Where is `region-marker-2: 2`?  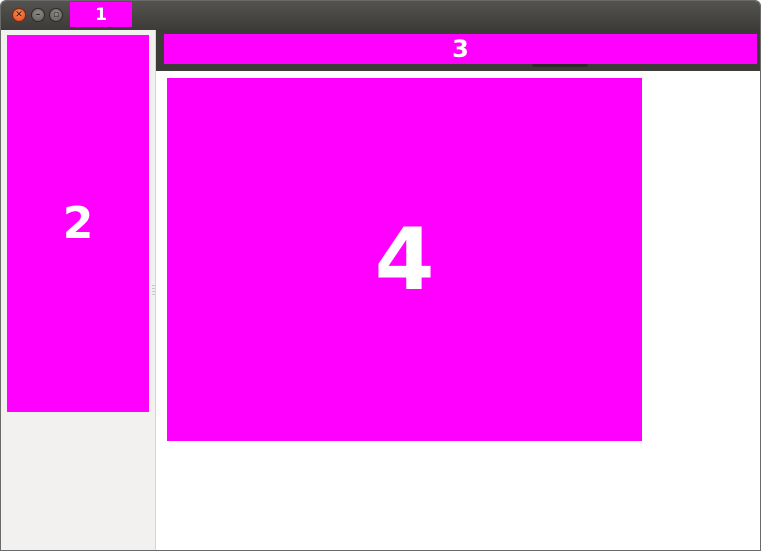 region-marker-2: 2 is located at coordinates (78, 223).